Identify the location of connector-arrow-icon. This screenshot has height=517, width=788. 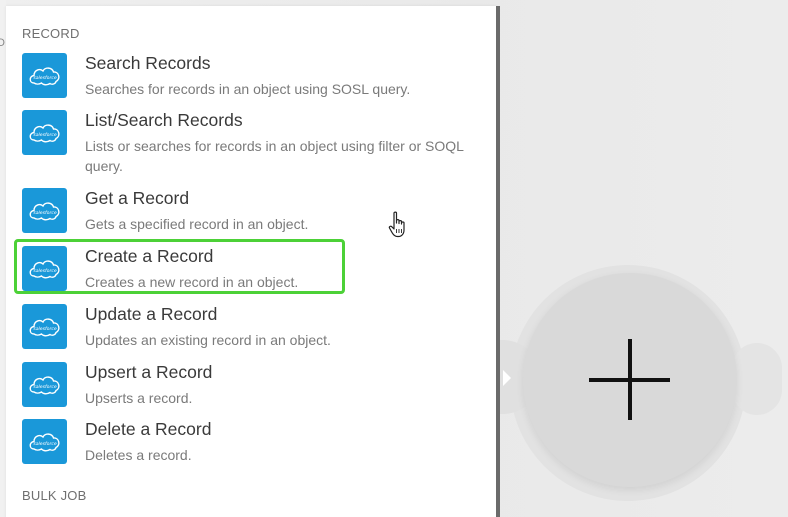
(507, 378).